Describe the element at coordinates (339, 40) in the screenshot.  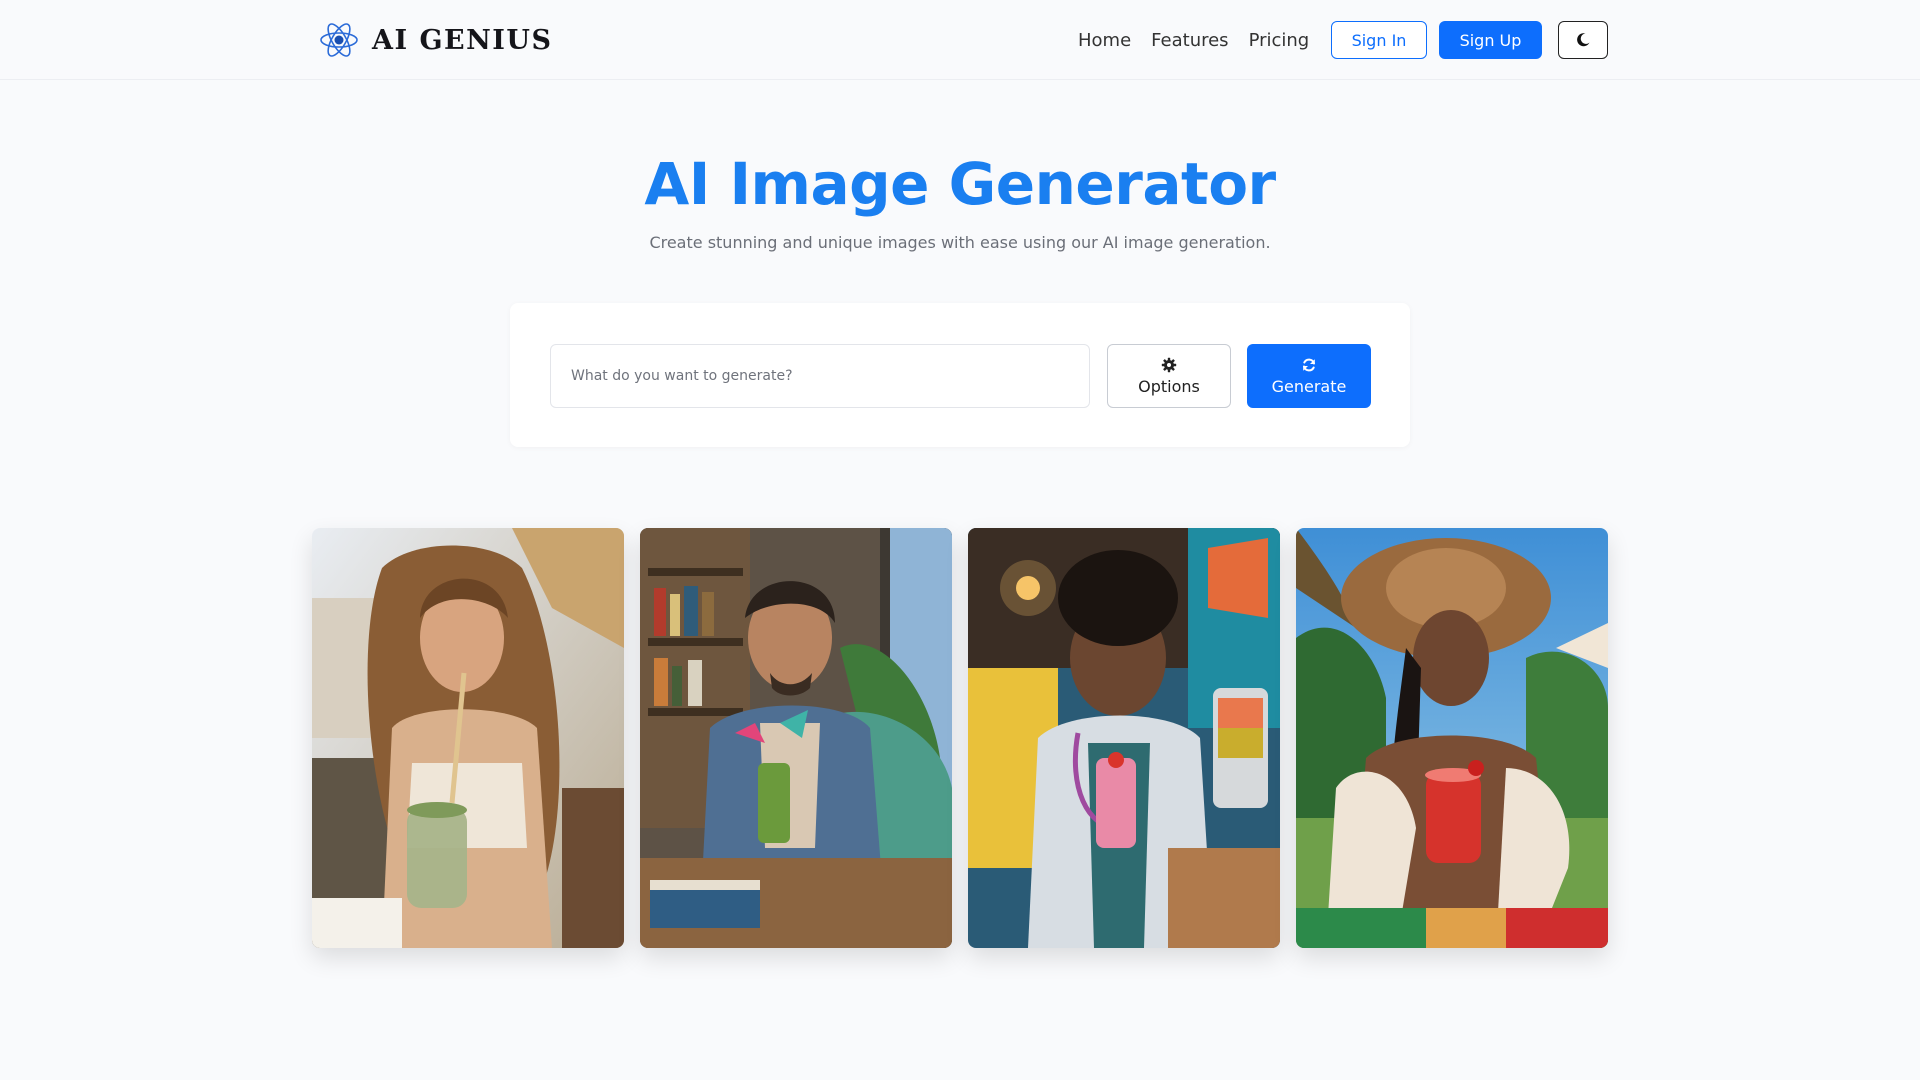
I see `atom-icon` at that location.